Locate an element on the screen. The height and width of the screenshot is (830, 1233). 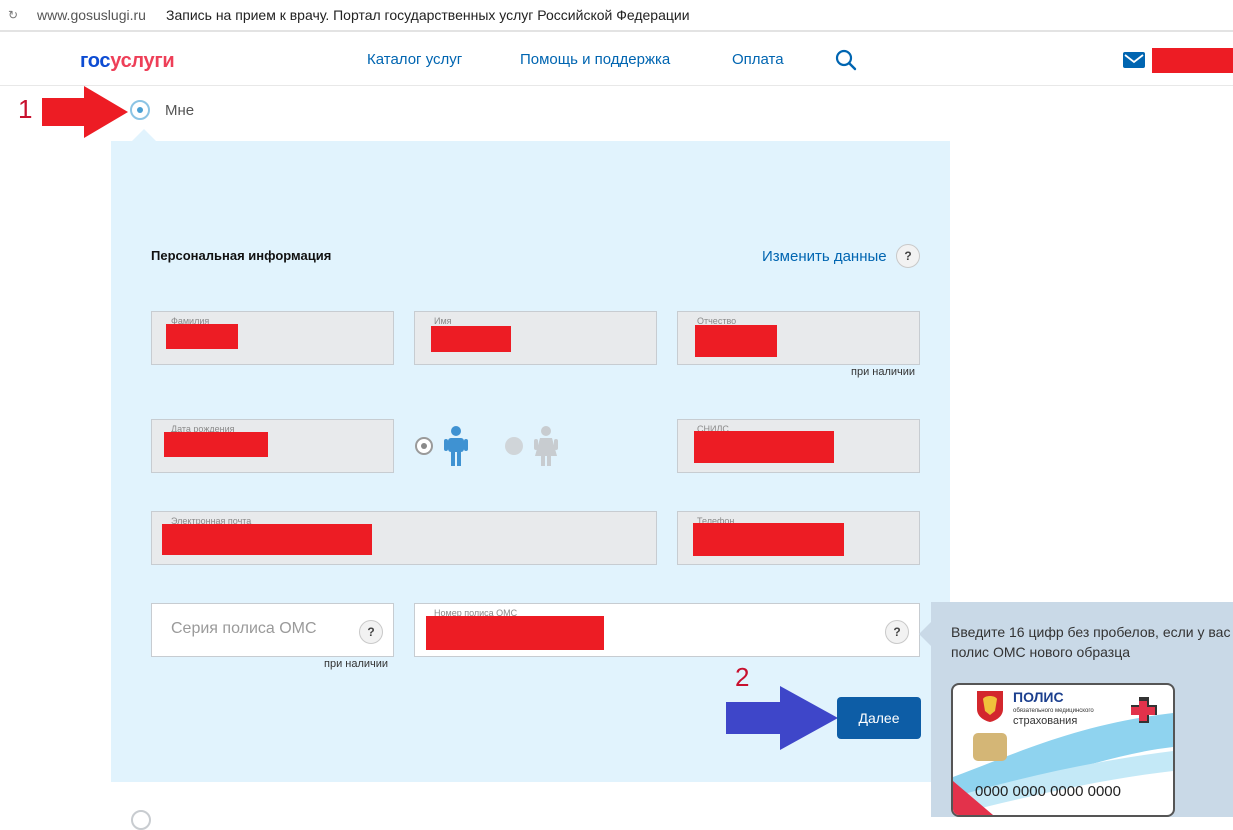
nav-help-link: Помощь и поддержка is located at coordinates (595, 59).